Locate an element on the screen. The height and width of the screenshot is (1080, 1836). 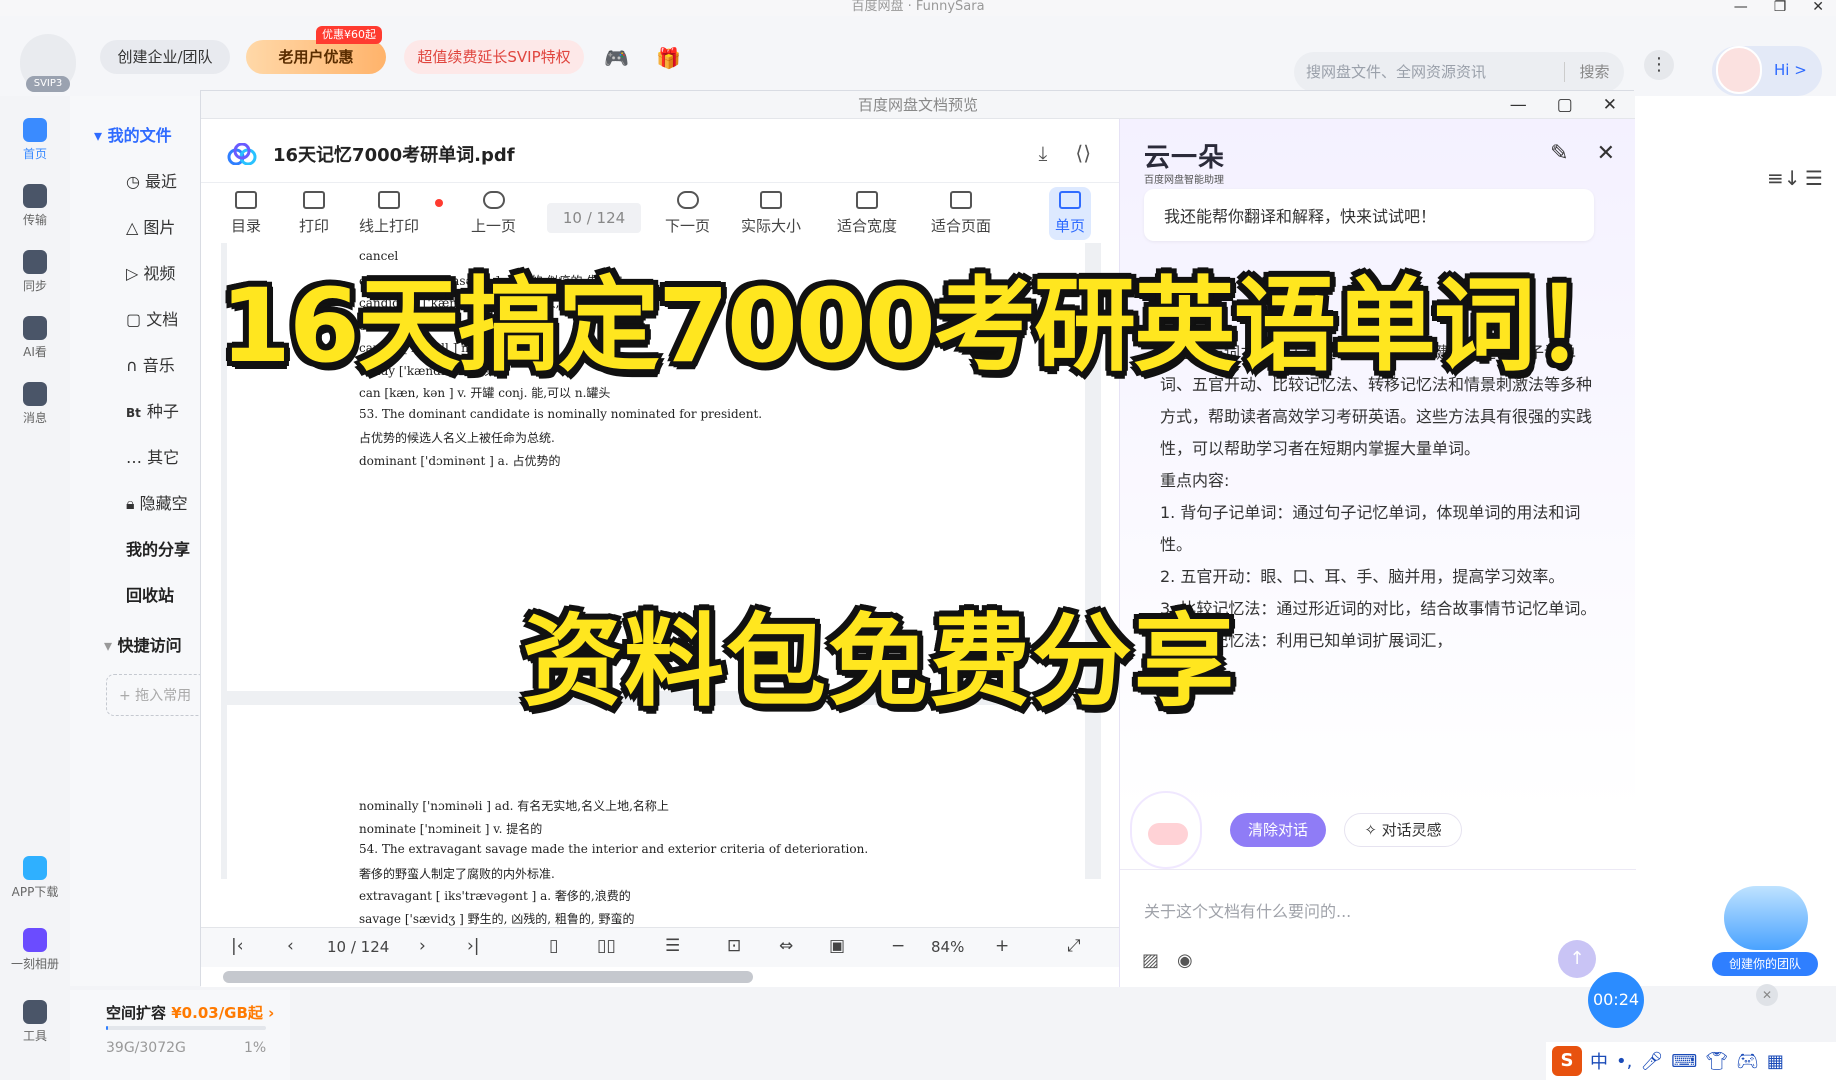
fit-page-label: 适合页面 is located at coordinates (961, 226).